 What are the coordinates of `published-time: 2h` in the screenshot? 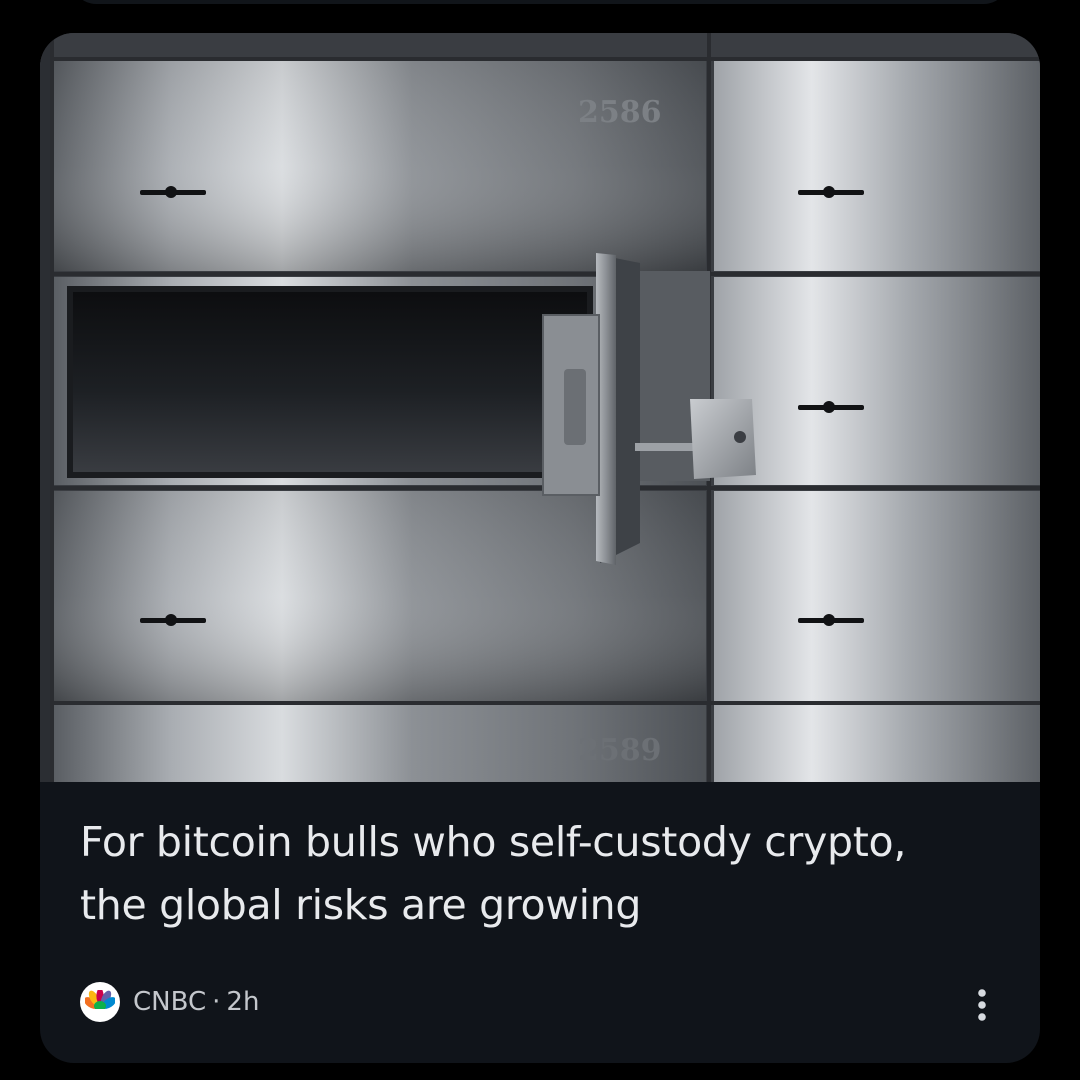 It's located at (243, 1002).